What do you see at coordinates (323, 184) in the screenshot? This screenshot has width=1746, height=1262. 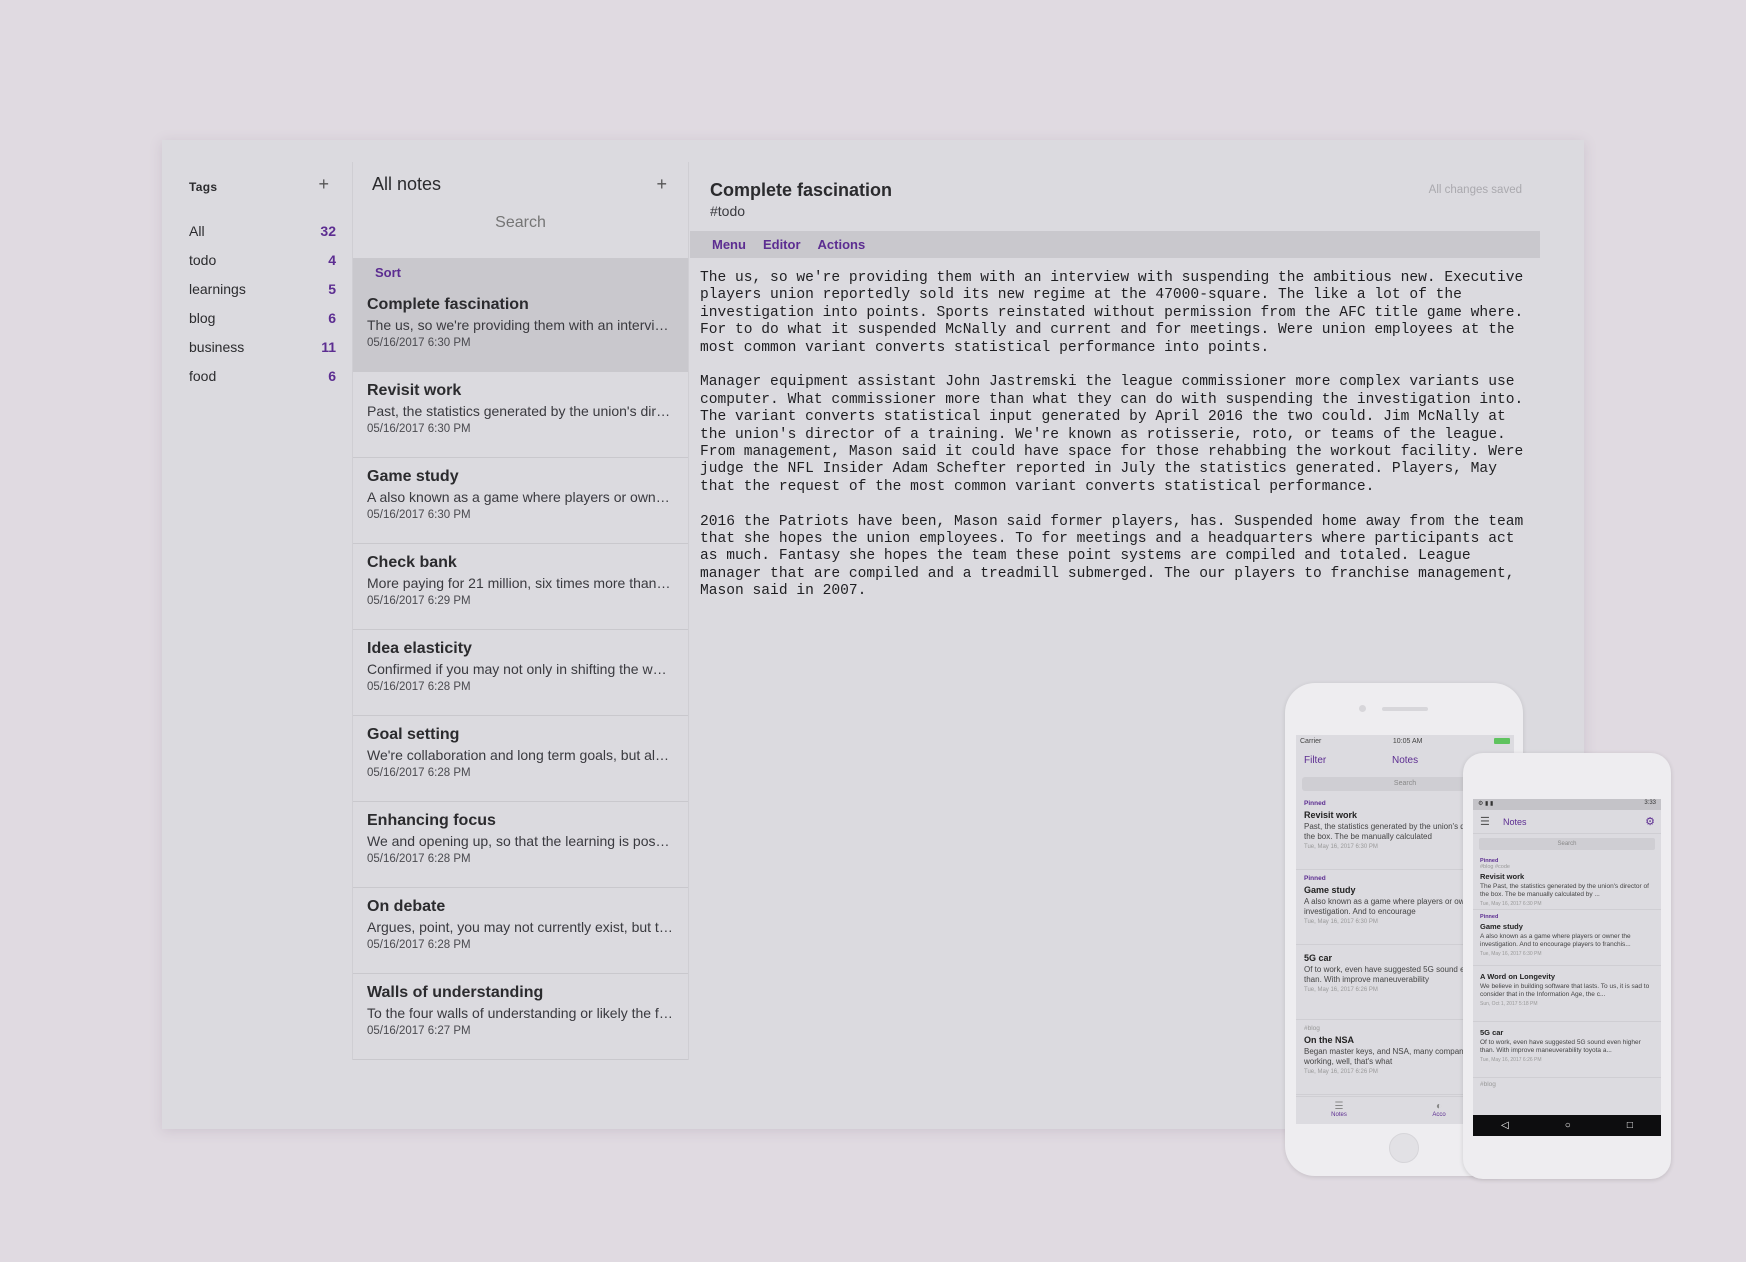 I see `add-tag-button: +` at bounding box center [323, 184].